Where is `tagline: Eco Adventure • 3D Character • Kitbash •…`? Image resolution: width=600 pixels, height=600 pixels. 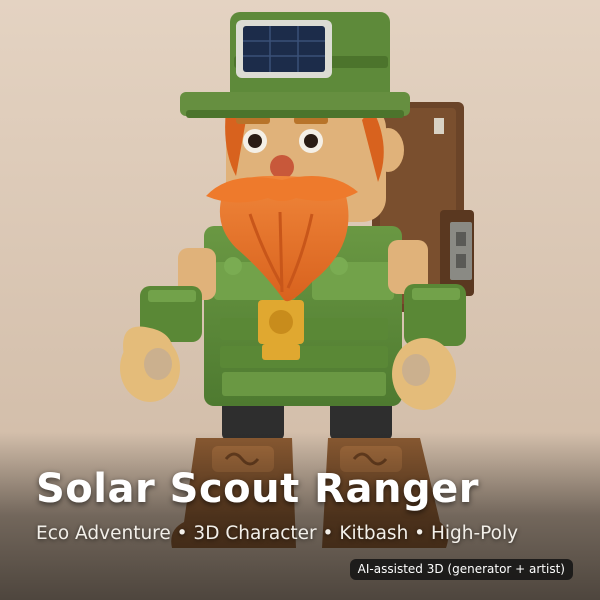 tagline: Eco Adventure • 3D Character • Kitbash •… is located at coordinates (277, 533).